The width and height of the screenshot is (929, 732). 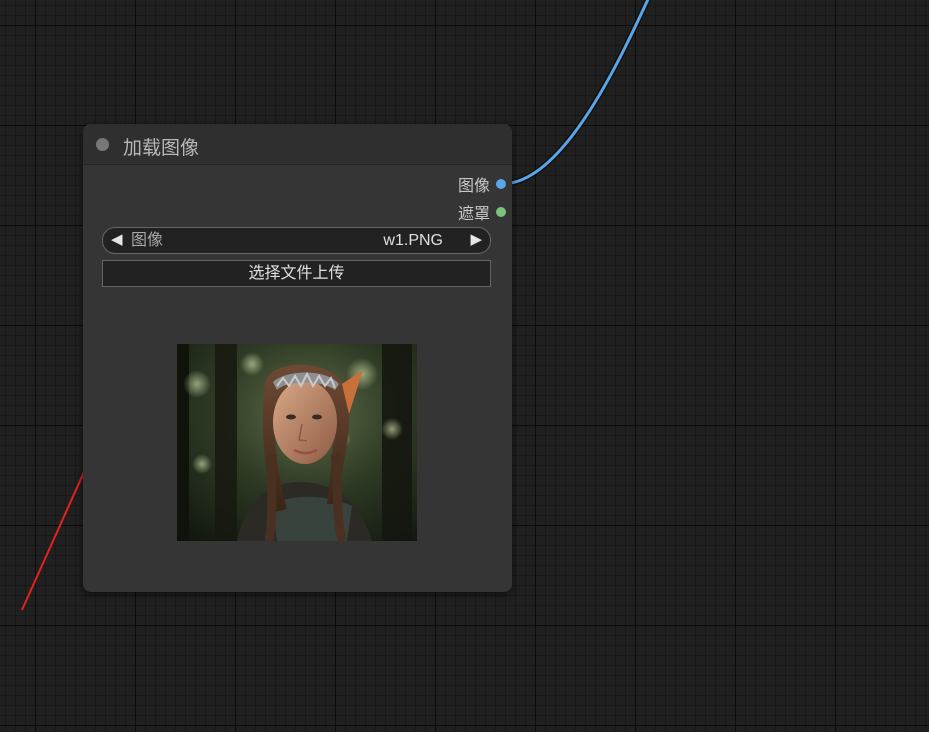 What do you see at coordinates (117, 240) in the screenshot?
I see `combo-prev-arrow-icon: ◀` at bounding box center [117, 240].